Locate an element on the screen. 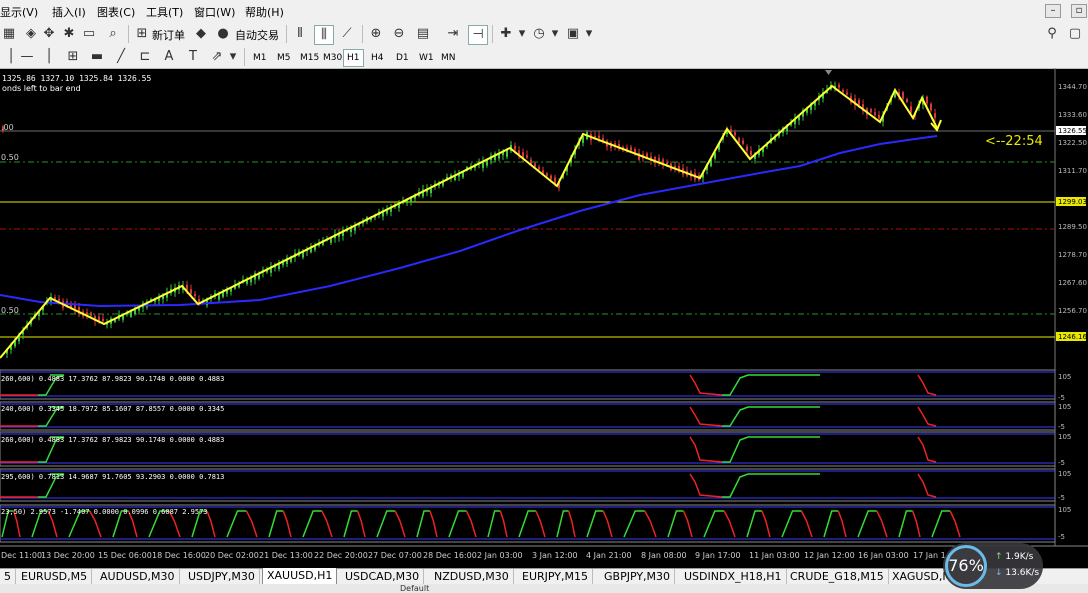 The width and height of the screenshot is (1088, 593). menu-charts: 图表(C) is located at coordinates (116, 12).